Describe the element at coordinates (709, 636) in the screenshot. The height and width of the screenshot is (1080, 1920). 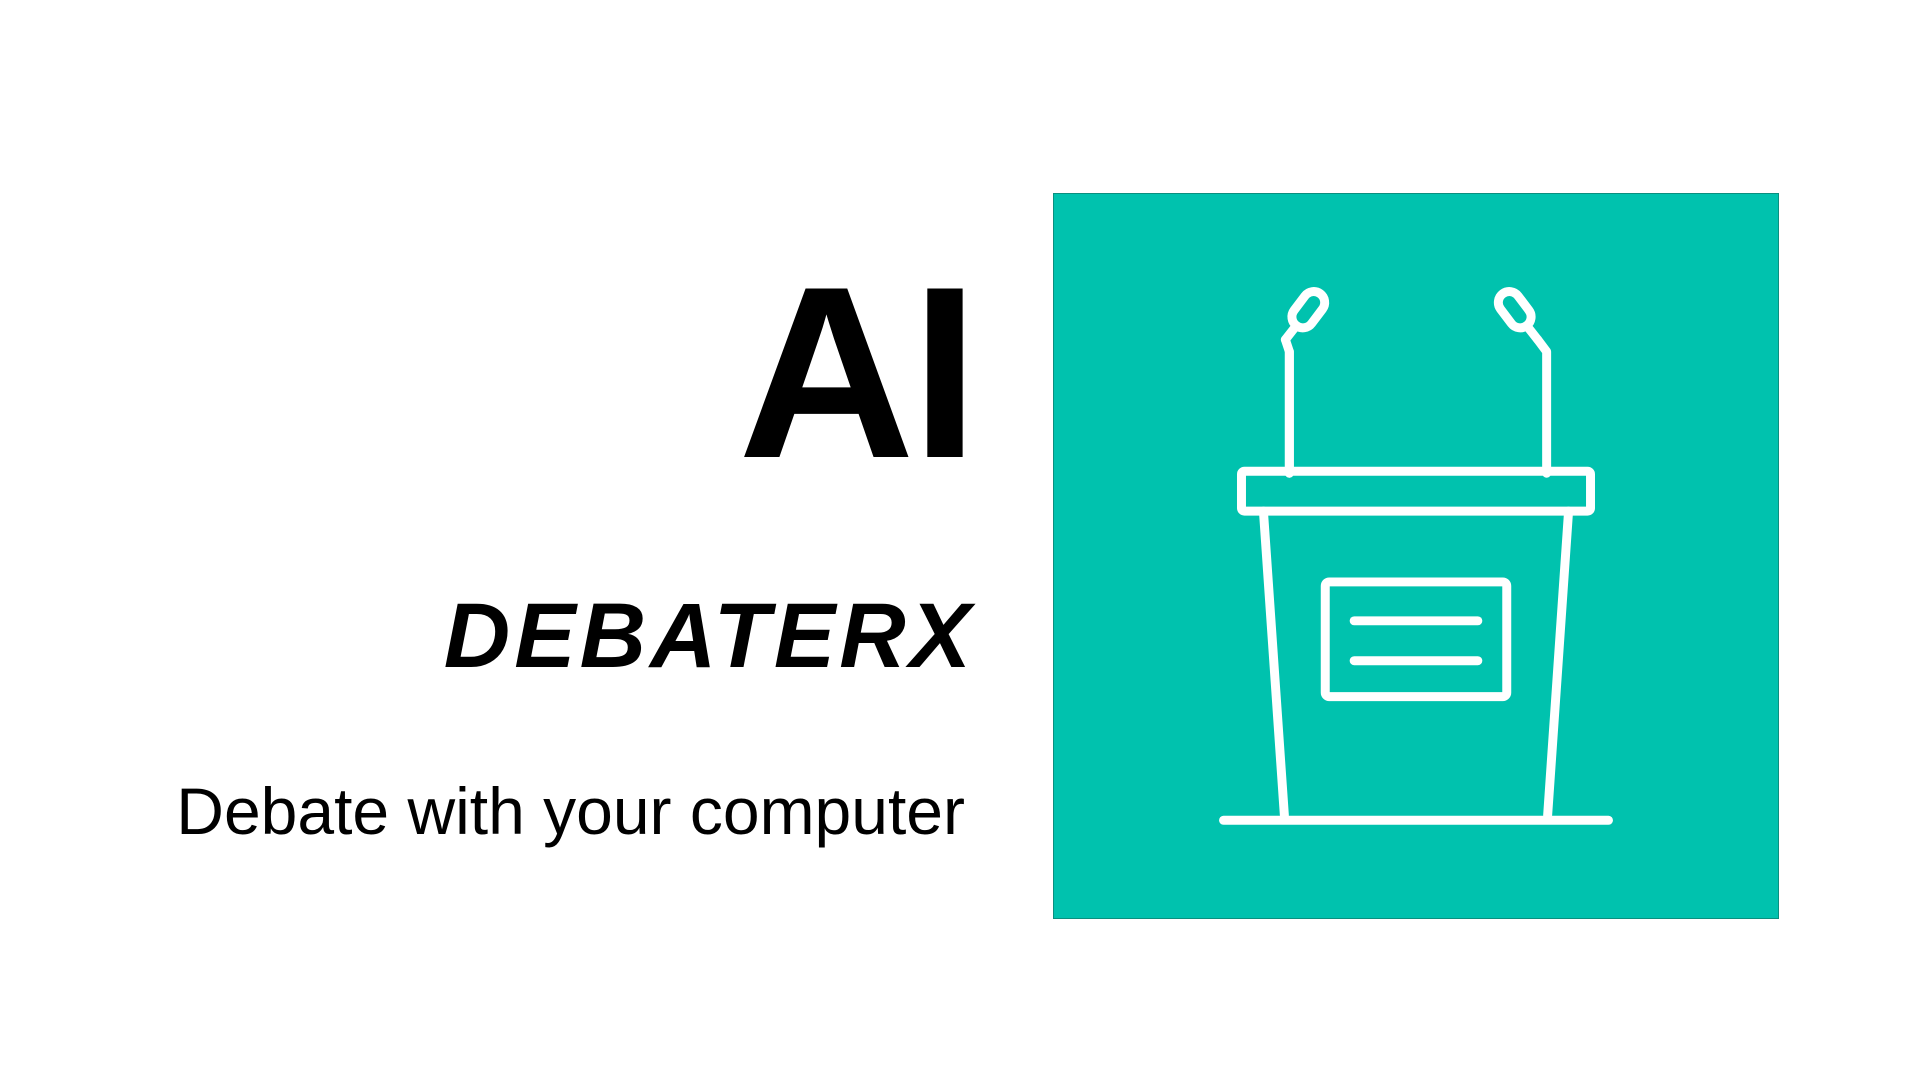
I see `hero-subtitle: DEBATERX` at that location.